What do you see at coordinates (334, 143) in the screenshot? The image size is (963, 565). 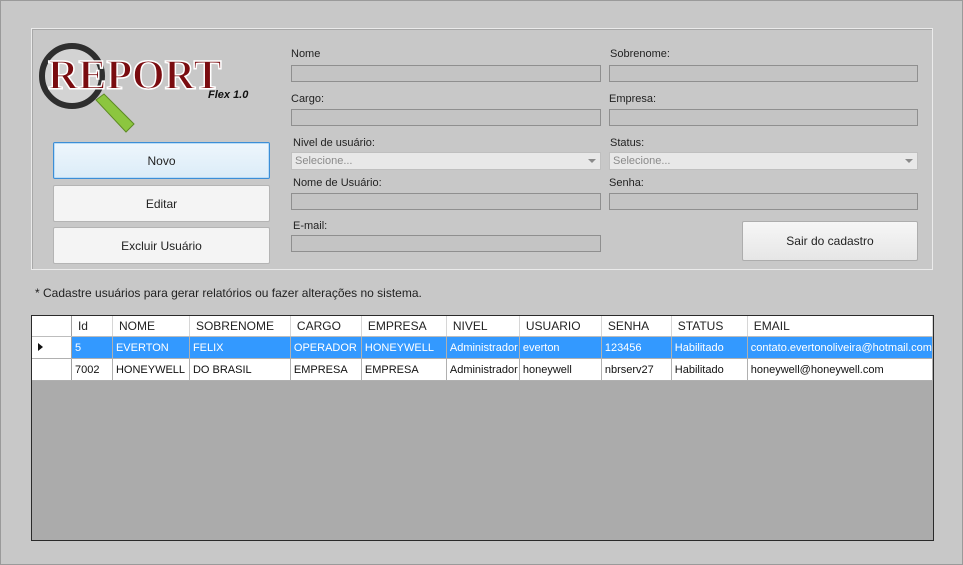 I see `nivel-label: Nivel de usuário:` at bounding box center [334, 143].